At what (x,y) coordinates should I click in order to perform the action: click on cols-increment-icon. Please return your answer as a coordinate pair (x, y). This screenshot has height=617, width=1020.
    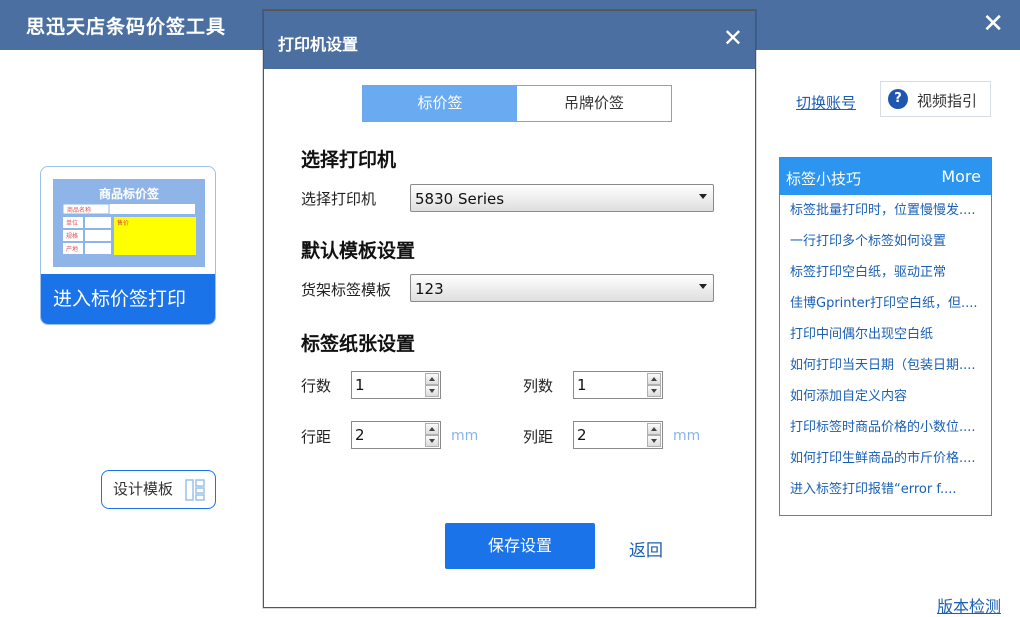
    Looking at the image, I should click on (654, 379).